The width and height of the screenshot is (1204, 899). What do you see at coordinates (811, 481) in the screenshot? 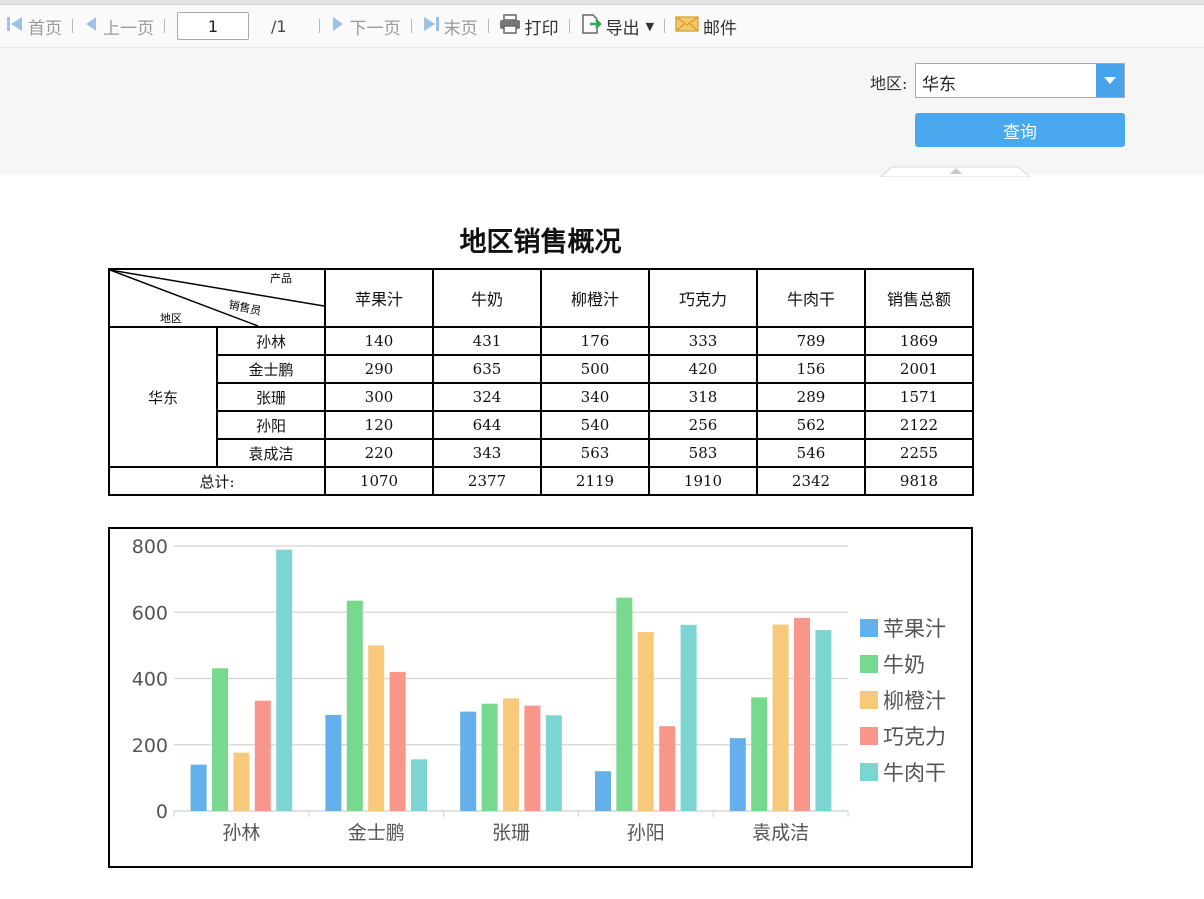
I see `total-cell: 2342` at bounding box center [811, 481].